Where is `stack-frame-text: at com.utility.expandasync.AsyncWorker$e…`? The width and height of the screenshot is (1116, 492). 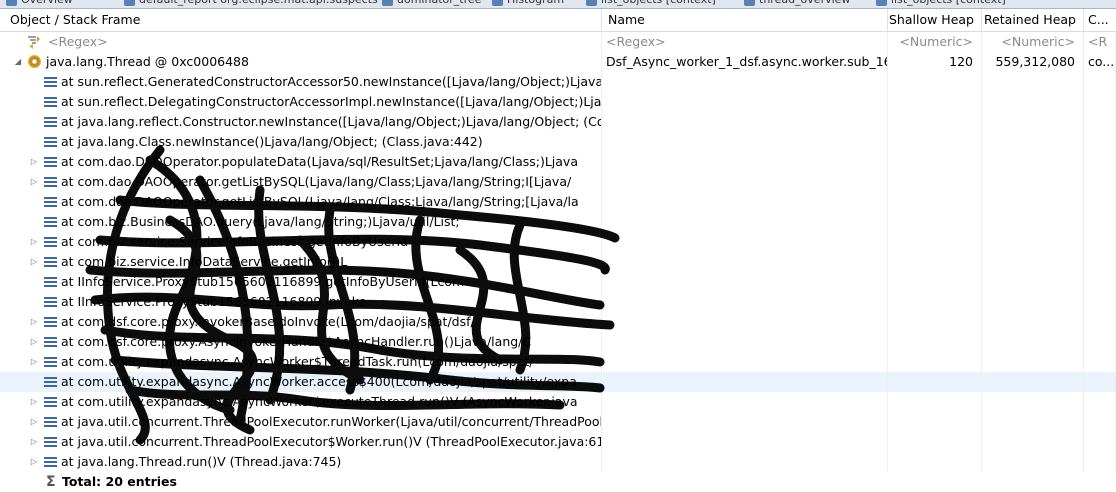
stack-frame-text: at com.utility.expandasync.AsyncWorker$e… is located at coordinates (319, 401).